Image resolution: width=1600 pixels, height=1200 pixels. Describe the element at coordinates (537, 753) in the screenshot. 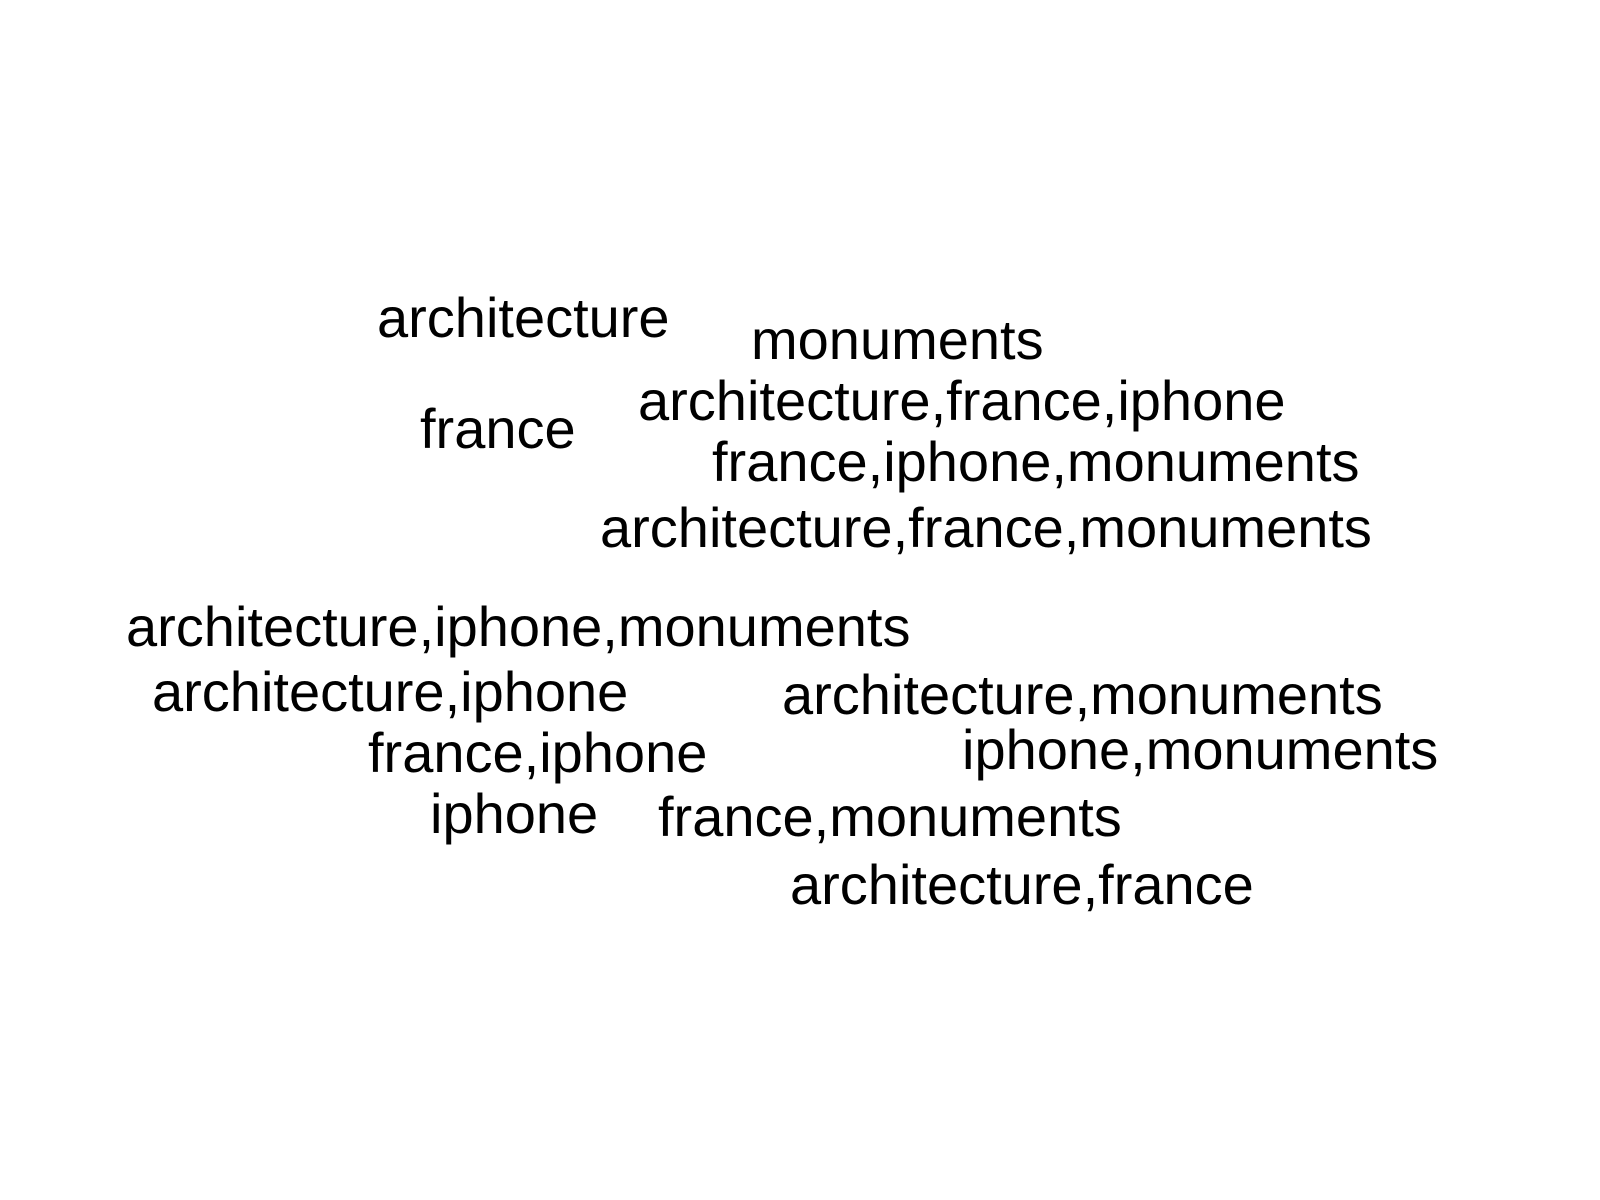

I see `tag-france-iphone: france,iphone` at that location.